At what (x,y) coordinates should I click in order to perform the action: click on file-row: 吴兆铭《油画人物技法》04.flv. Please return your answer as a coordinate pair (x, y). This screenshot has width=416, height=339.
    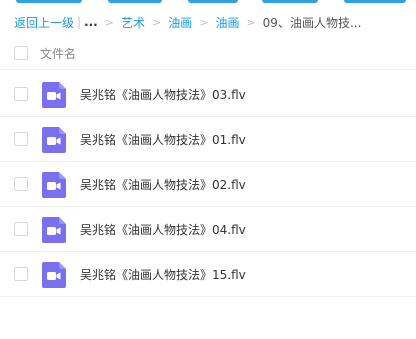
    Looking at the image, I should click on (208, 229).